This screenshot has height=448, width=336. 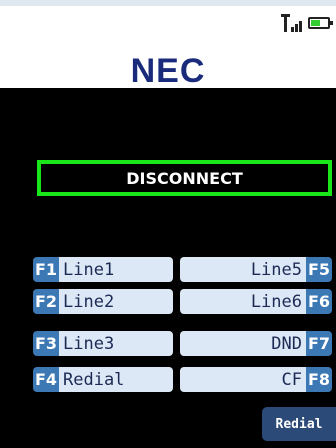 What do you see at coordinates (46, 379) in the screenshot?
I see `function-key-number: F4` at bounding box center [46, 379].